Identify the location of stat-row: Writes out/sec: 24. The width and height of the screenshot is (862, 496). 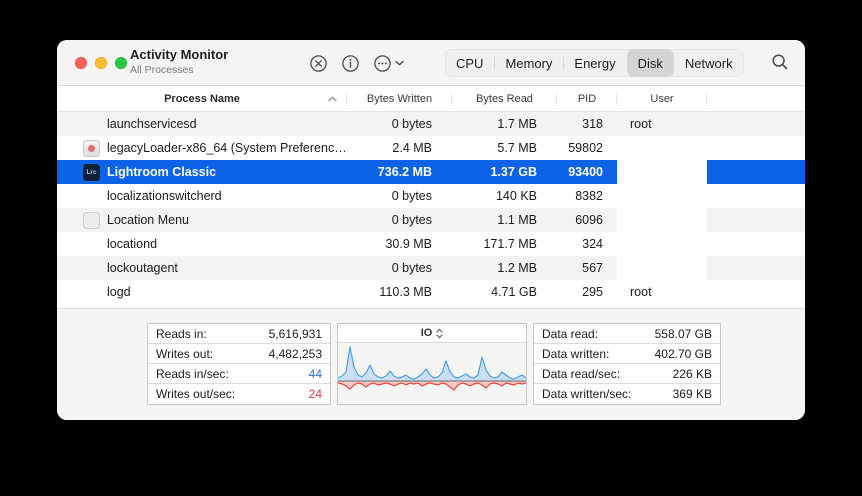
(239, 394).